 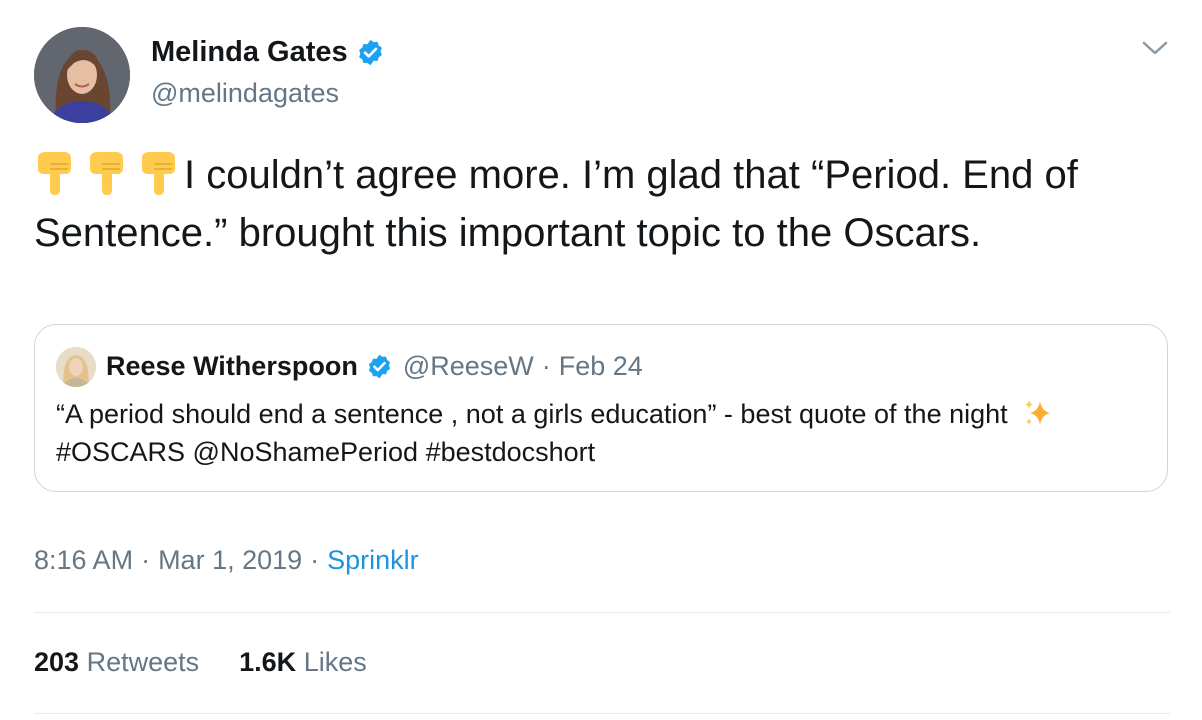 I want to click on author-handle: @melindagates, so click(x=245, y=93).